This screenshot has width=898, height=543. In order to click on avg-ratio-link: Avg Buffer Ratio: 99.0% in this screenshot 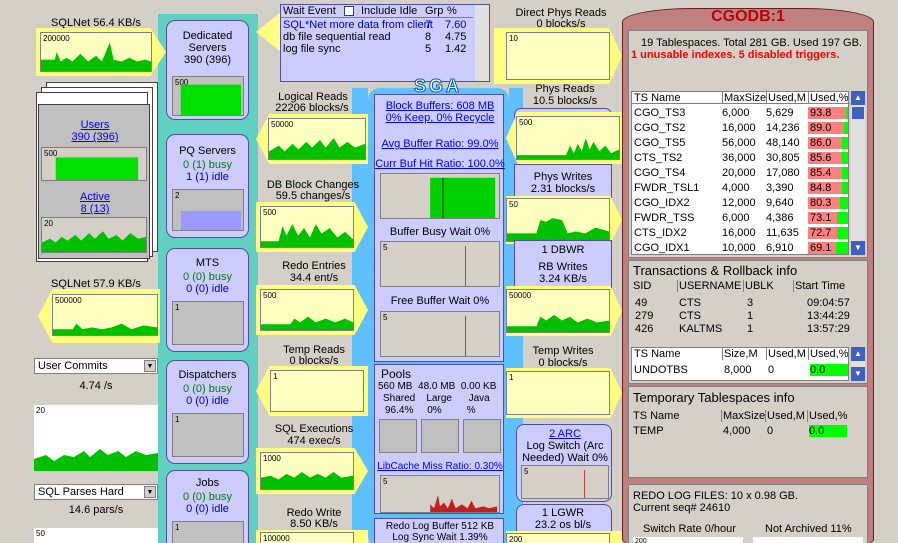, I will do `click(440, 144)`.